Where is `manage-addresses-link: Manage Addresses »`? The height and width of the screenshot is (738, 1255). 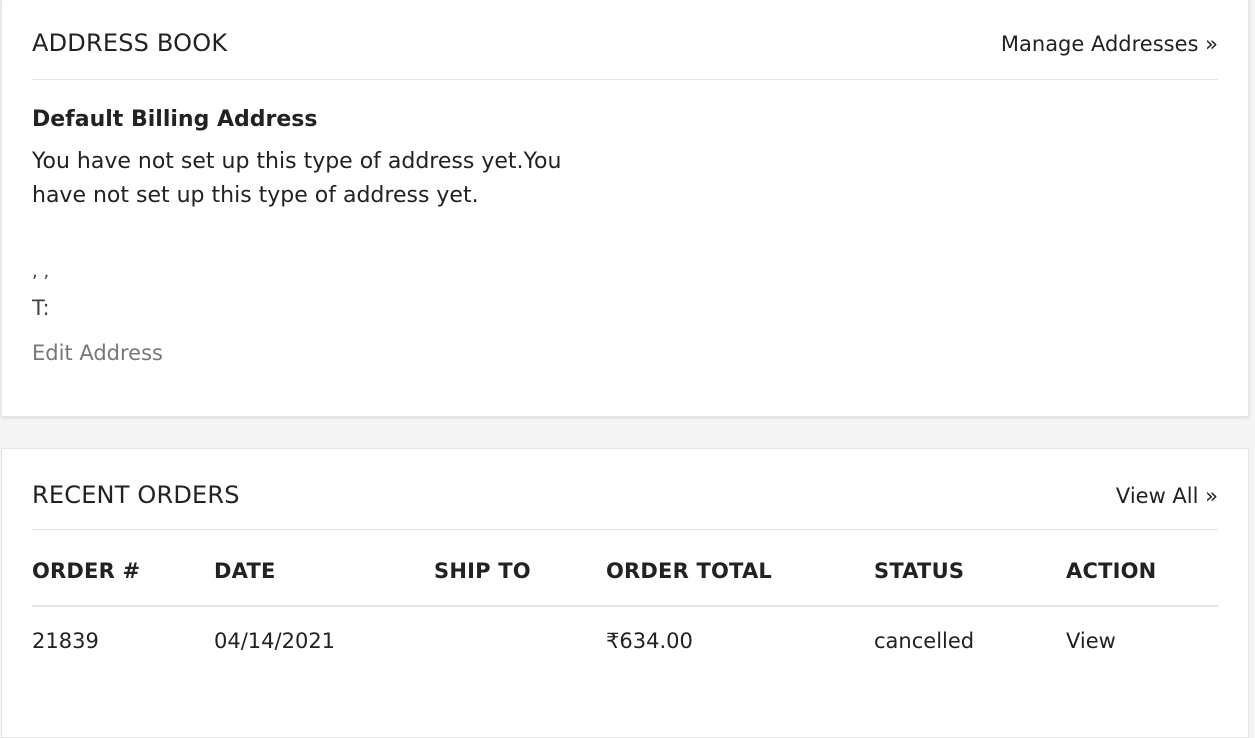
manage-addresses-link: Manage Addresses » is located at coordinates (1109, 44).